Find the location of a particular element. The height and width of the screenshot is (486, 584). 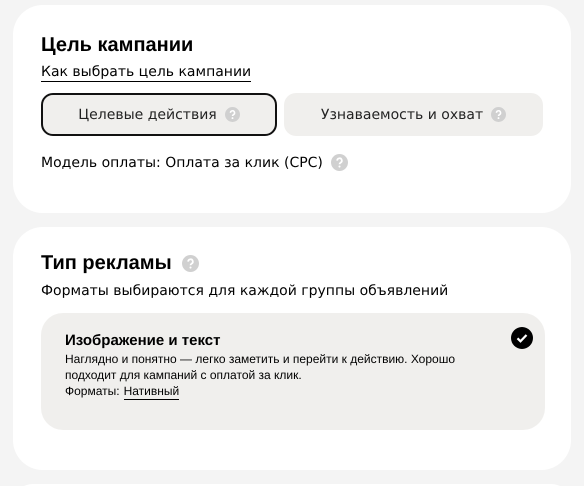

section-title: Тип рекламы is located at coordinates (106, 263).